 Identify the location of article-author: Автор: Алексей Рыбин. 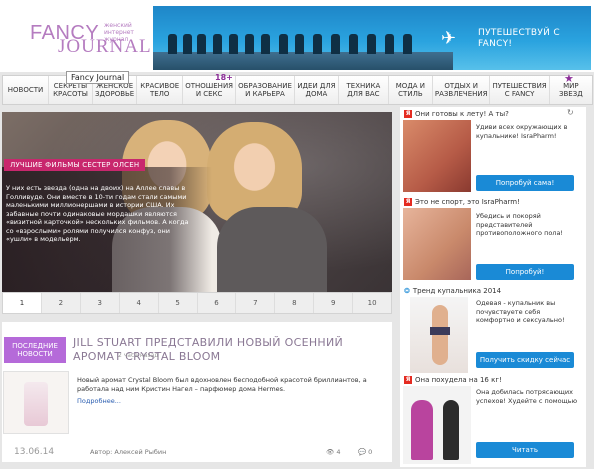
(128, 452).